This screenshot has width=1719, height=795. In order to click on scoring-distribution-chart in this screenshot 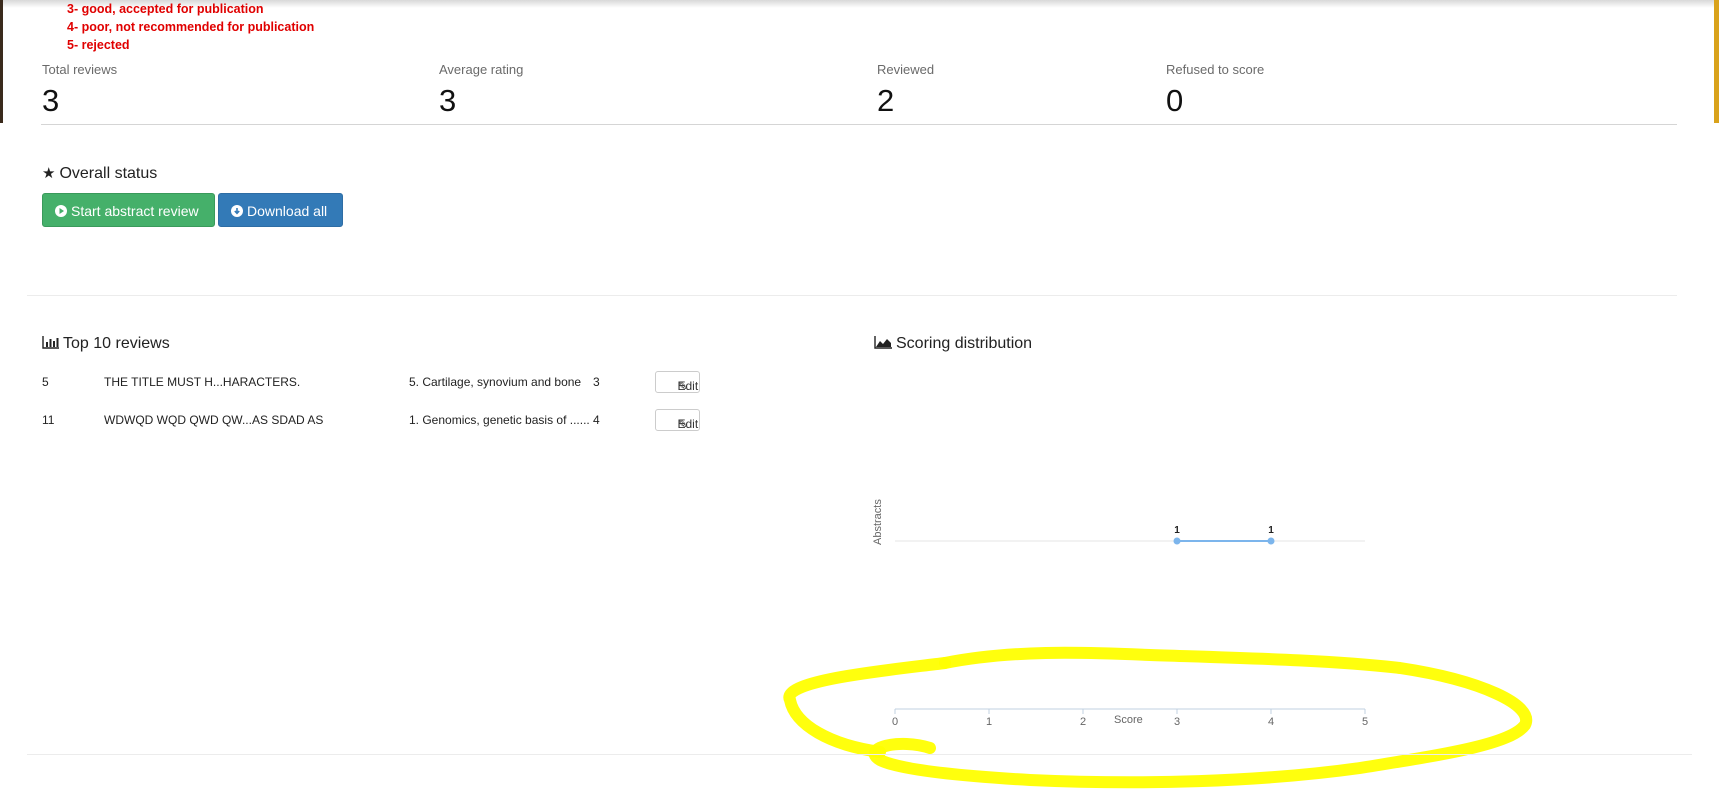, I will do `click(1158, 663)`.